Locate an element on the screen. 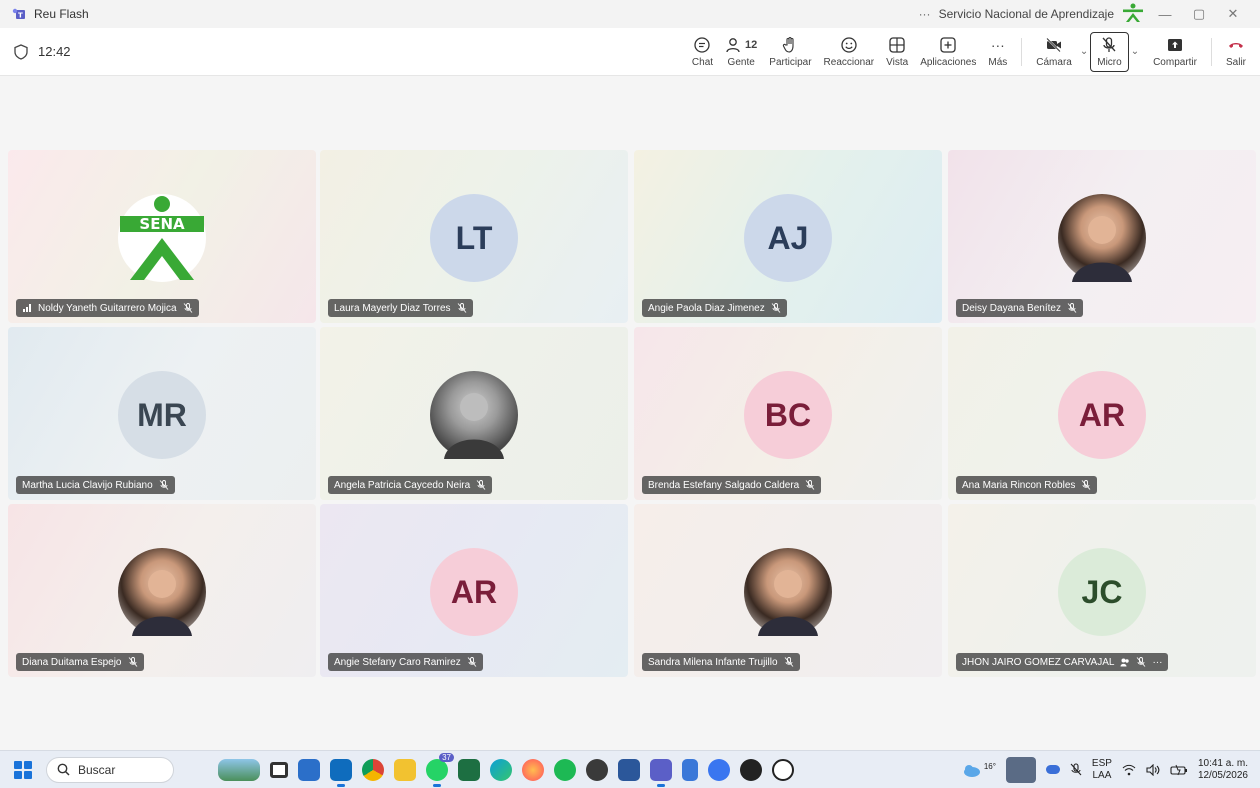 This screenshot has width=1260, height=788. notepad-icon is located at coordinates (690, 769).